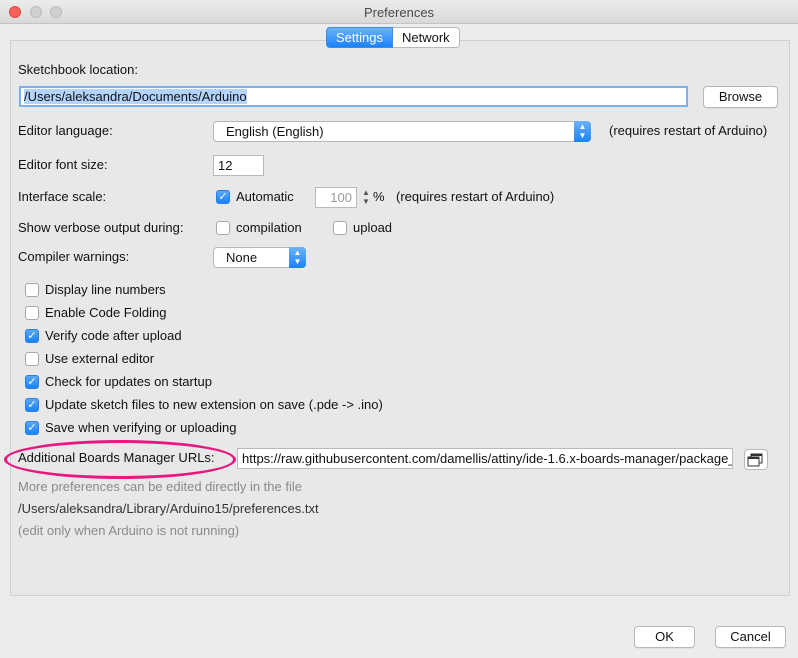 This screenshot has width=798, height=658. I want to click on font-size-label: Editor font size:, so click(63, 164).